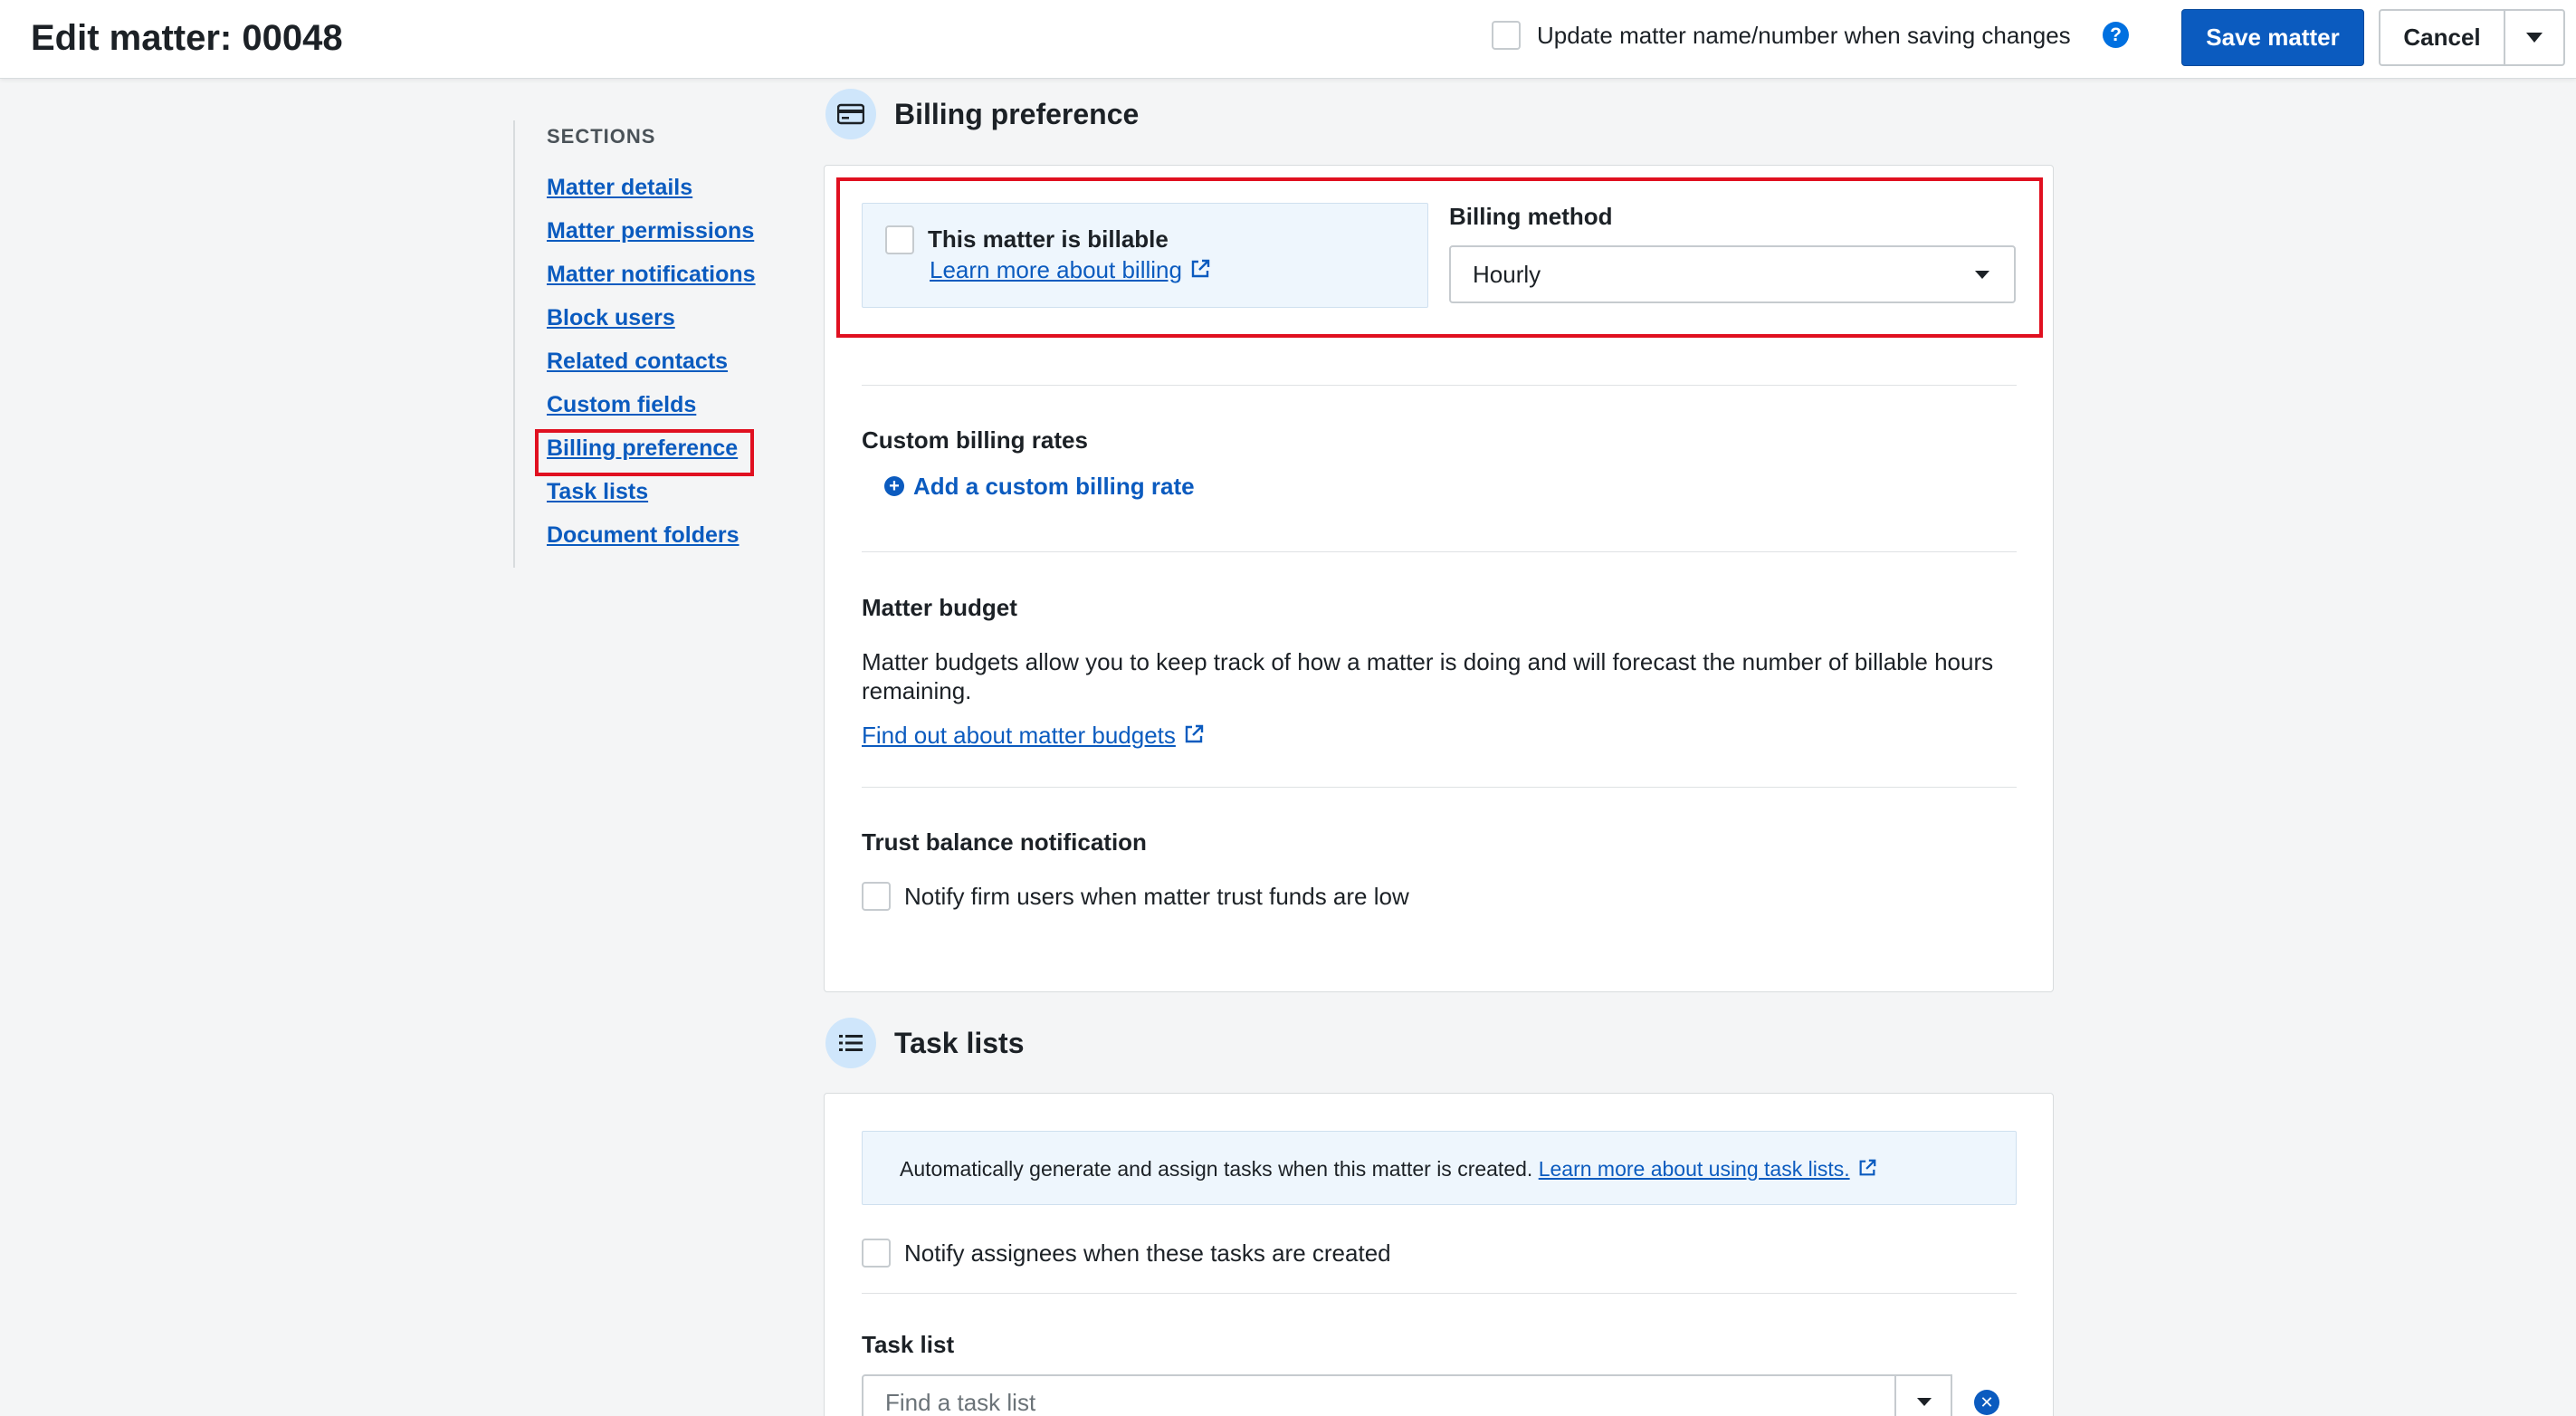 Image resolution: width=2576 pixels, height=1416 pixels. What do you see at coordinates (877, 897) in the screenshot?
I see `trust-notify-checkbox` at bounding box center [877, 897].